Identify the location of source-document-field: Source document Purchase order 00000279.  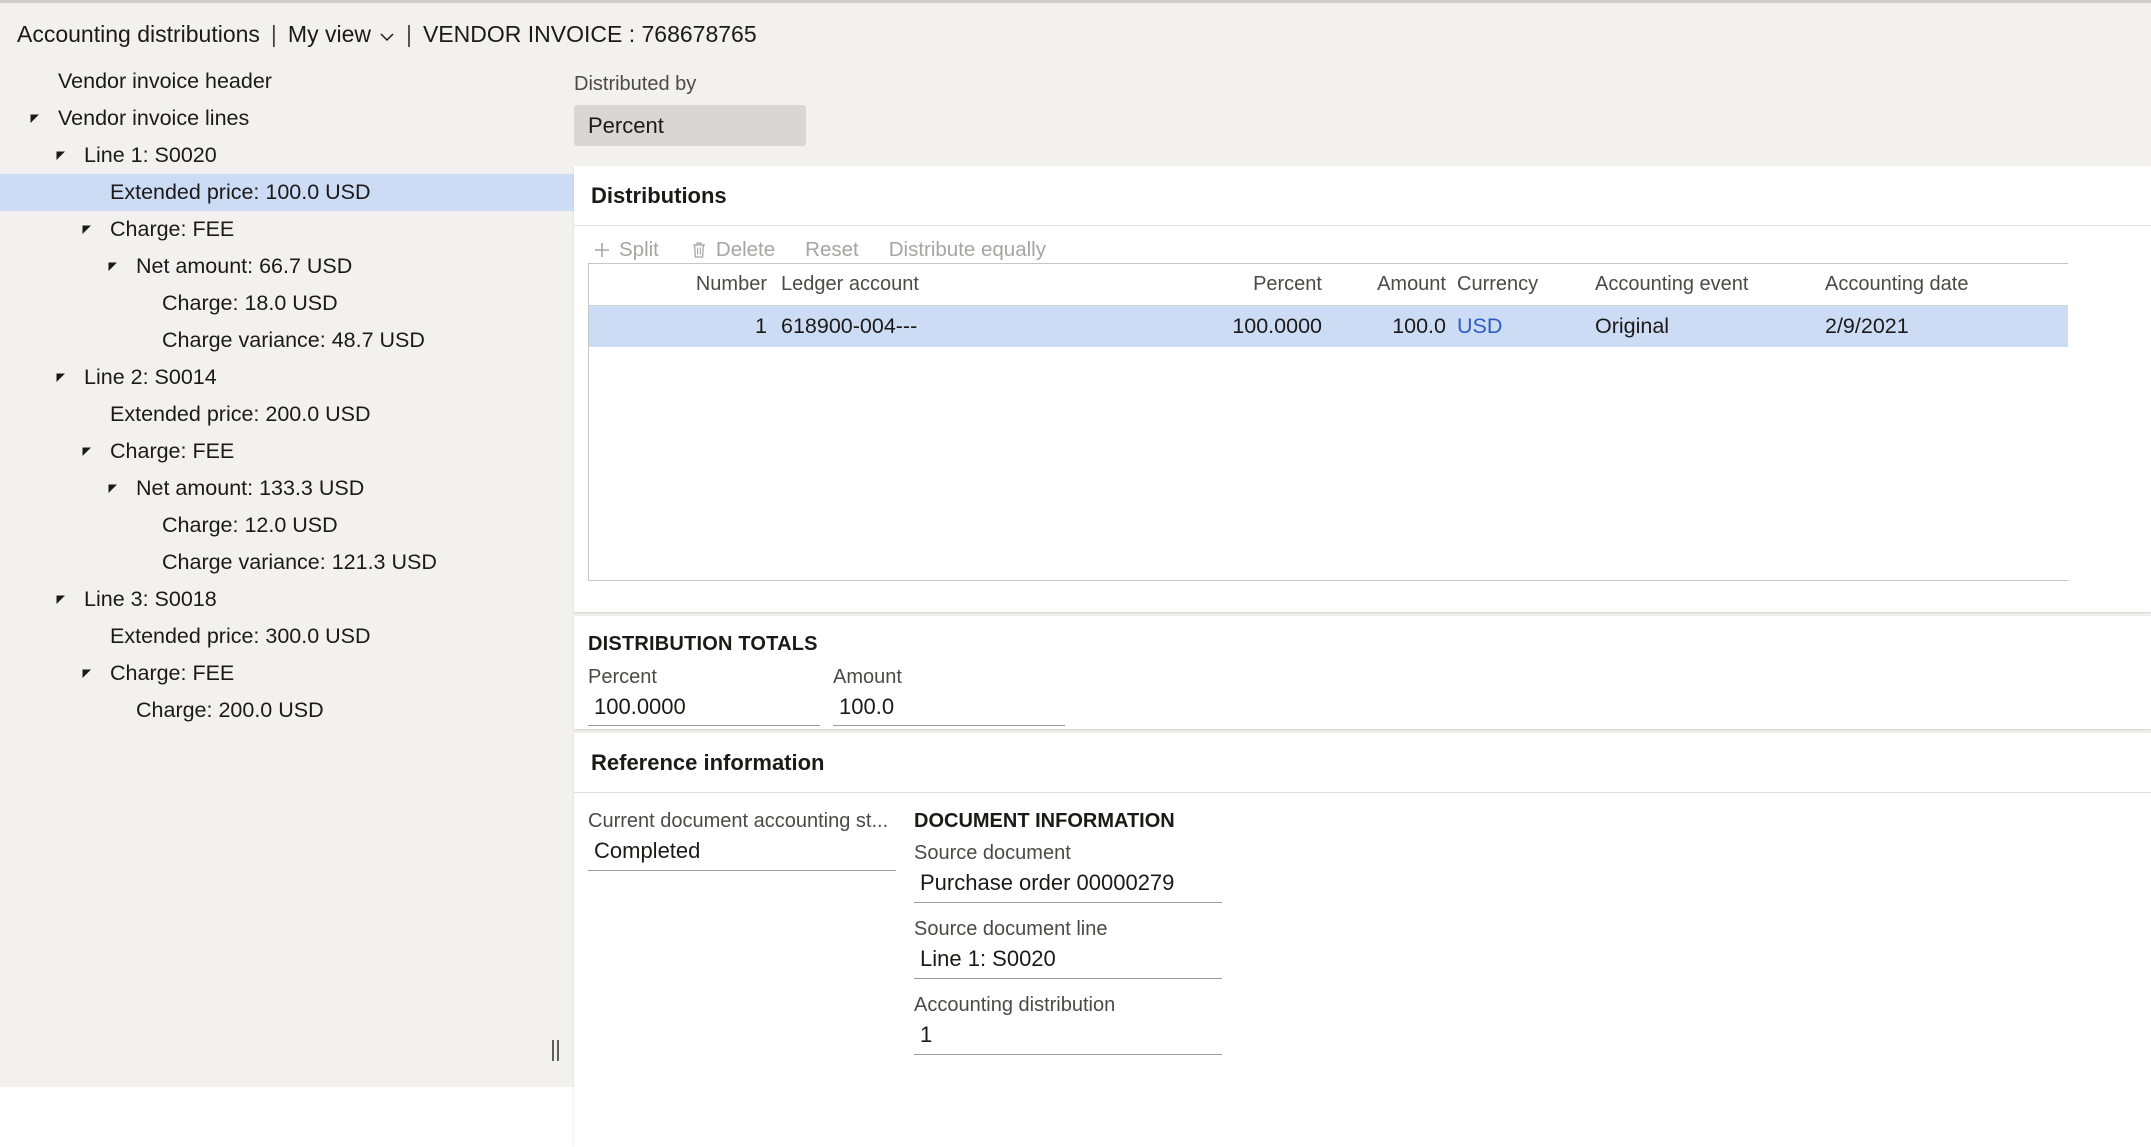
(1068, 872).